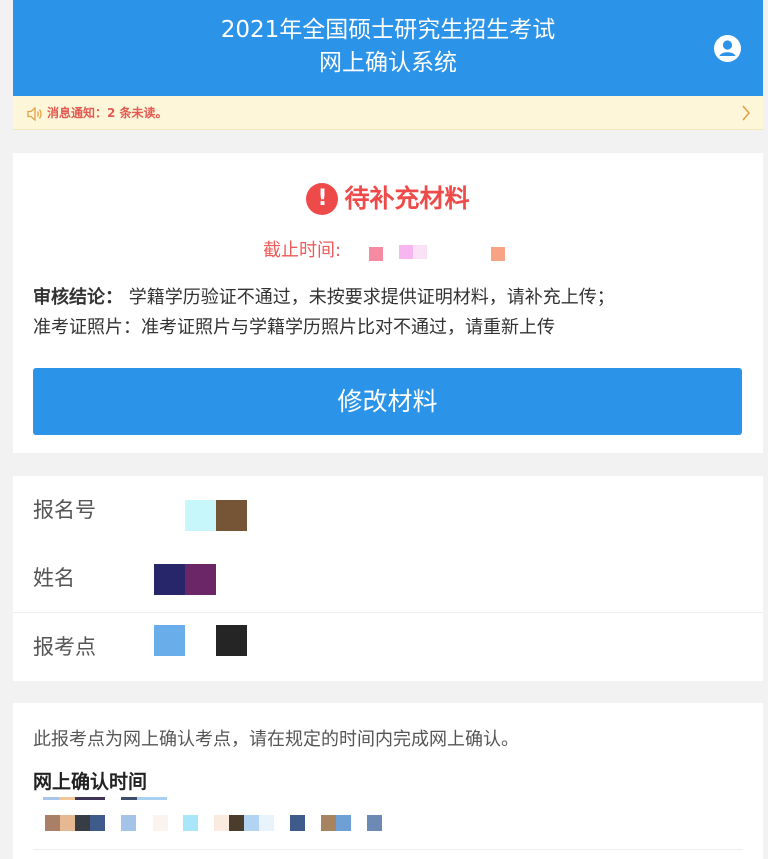  I want to click on notice-bar: 消息通知：2 条未读。, so click(388, 113).